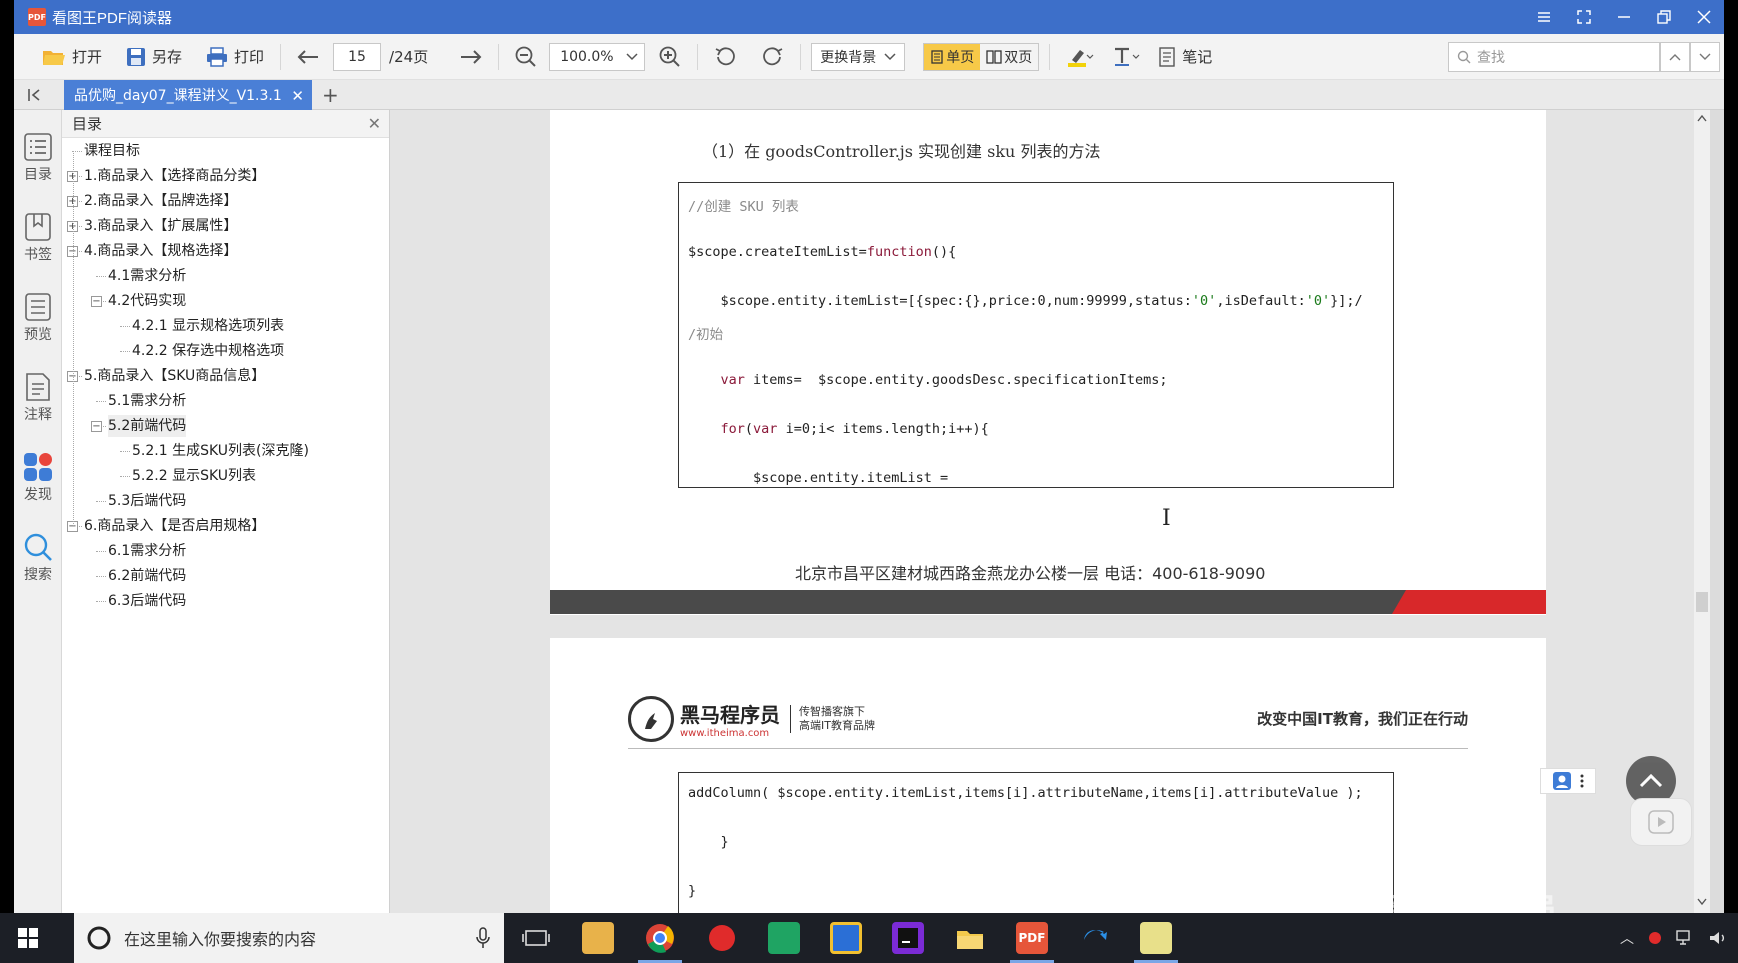  What do you see at coordinates (722, 938) in the screenshot?
I see `red-app-icon` at bounding box center [722, 938].